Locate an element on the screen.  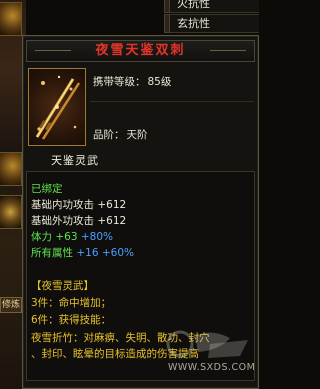
stat-value: +63 is located at coordinates (66, 237).